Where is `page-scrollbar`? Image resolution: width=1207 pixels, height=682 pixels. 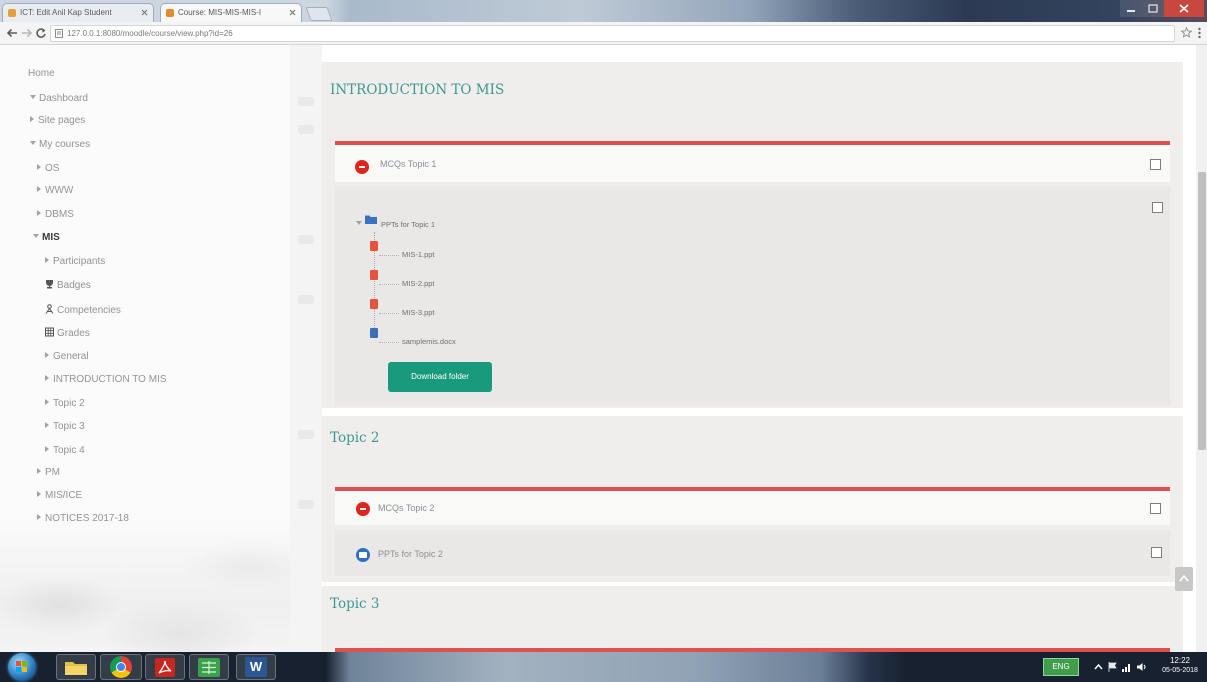
page-scrollbar is located at coordinates (1201, 348).